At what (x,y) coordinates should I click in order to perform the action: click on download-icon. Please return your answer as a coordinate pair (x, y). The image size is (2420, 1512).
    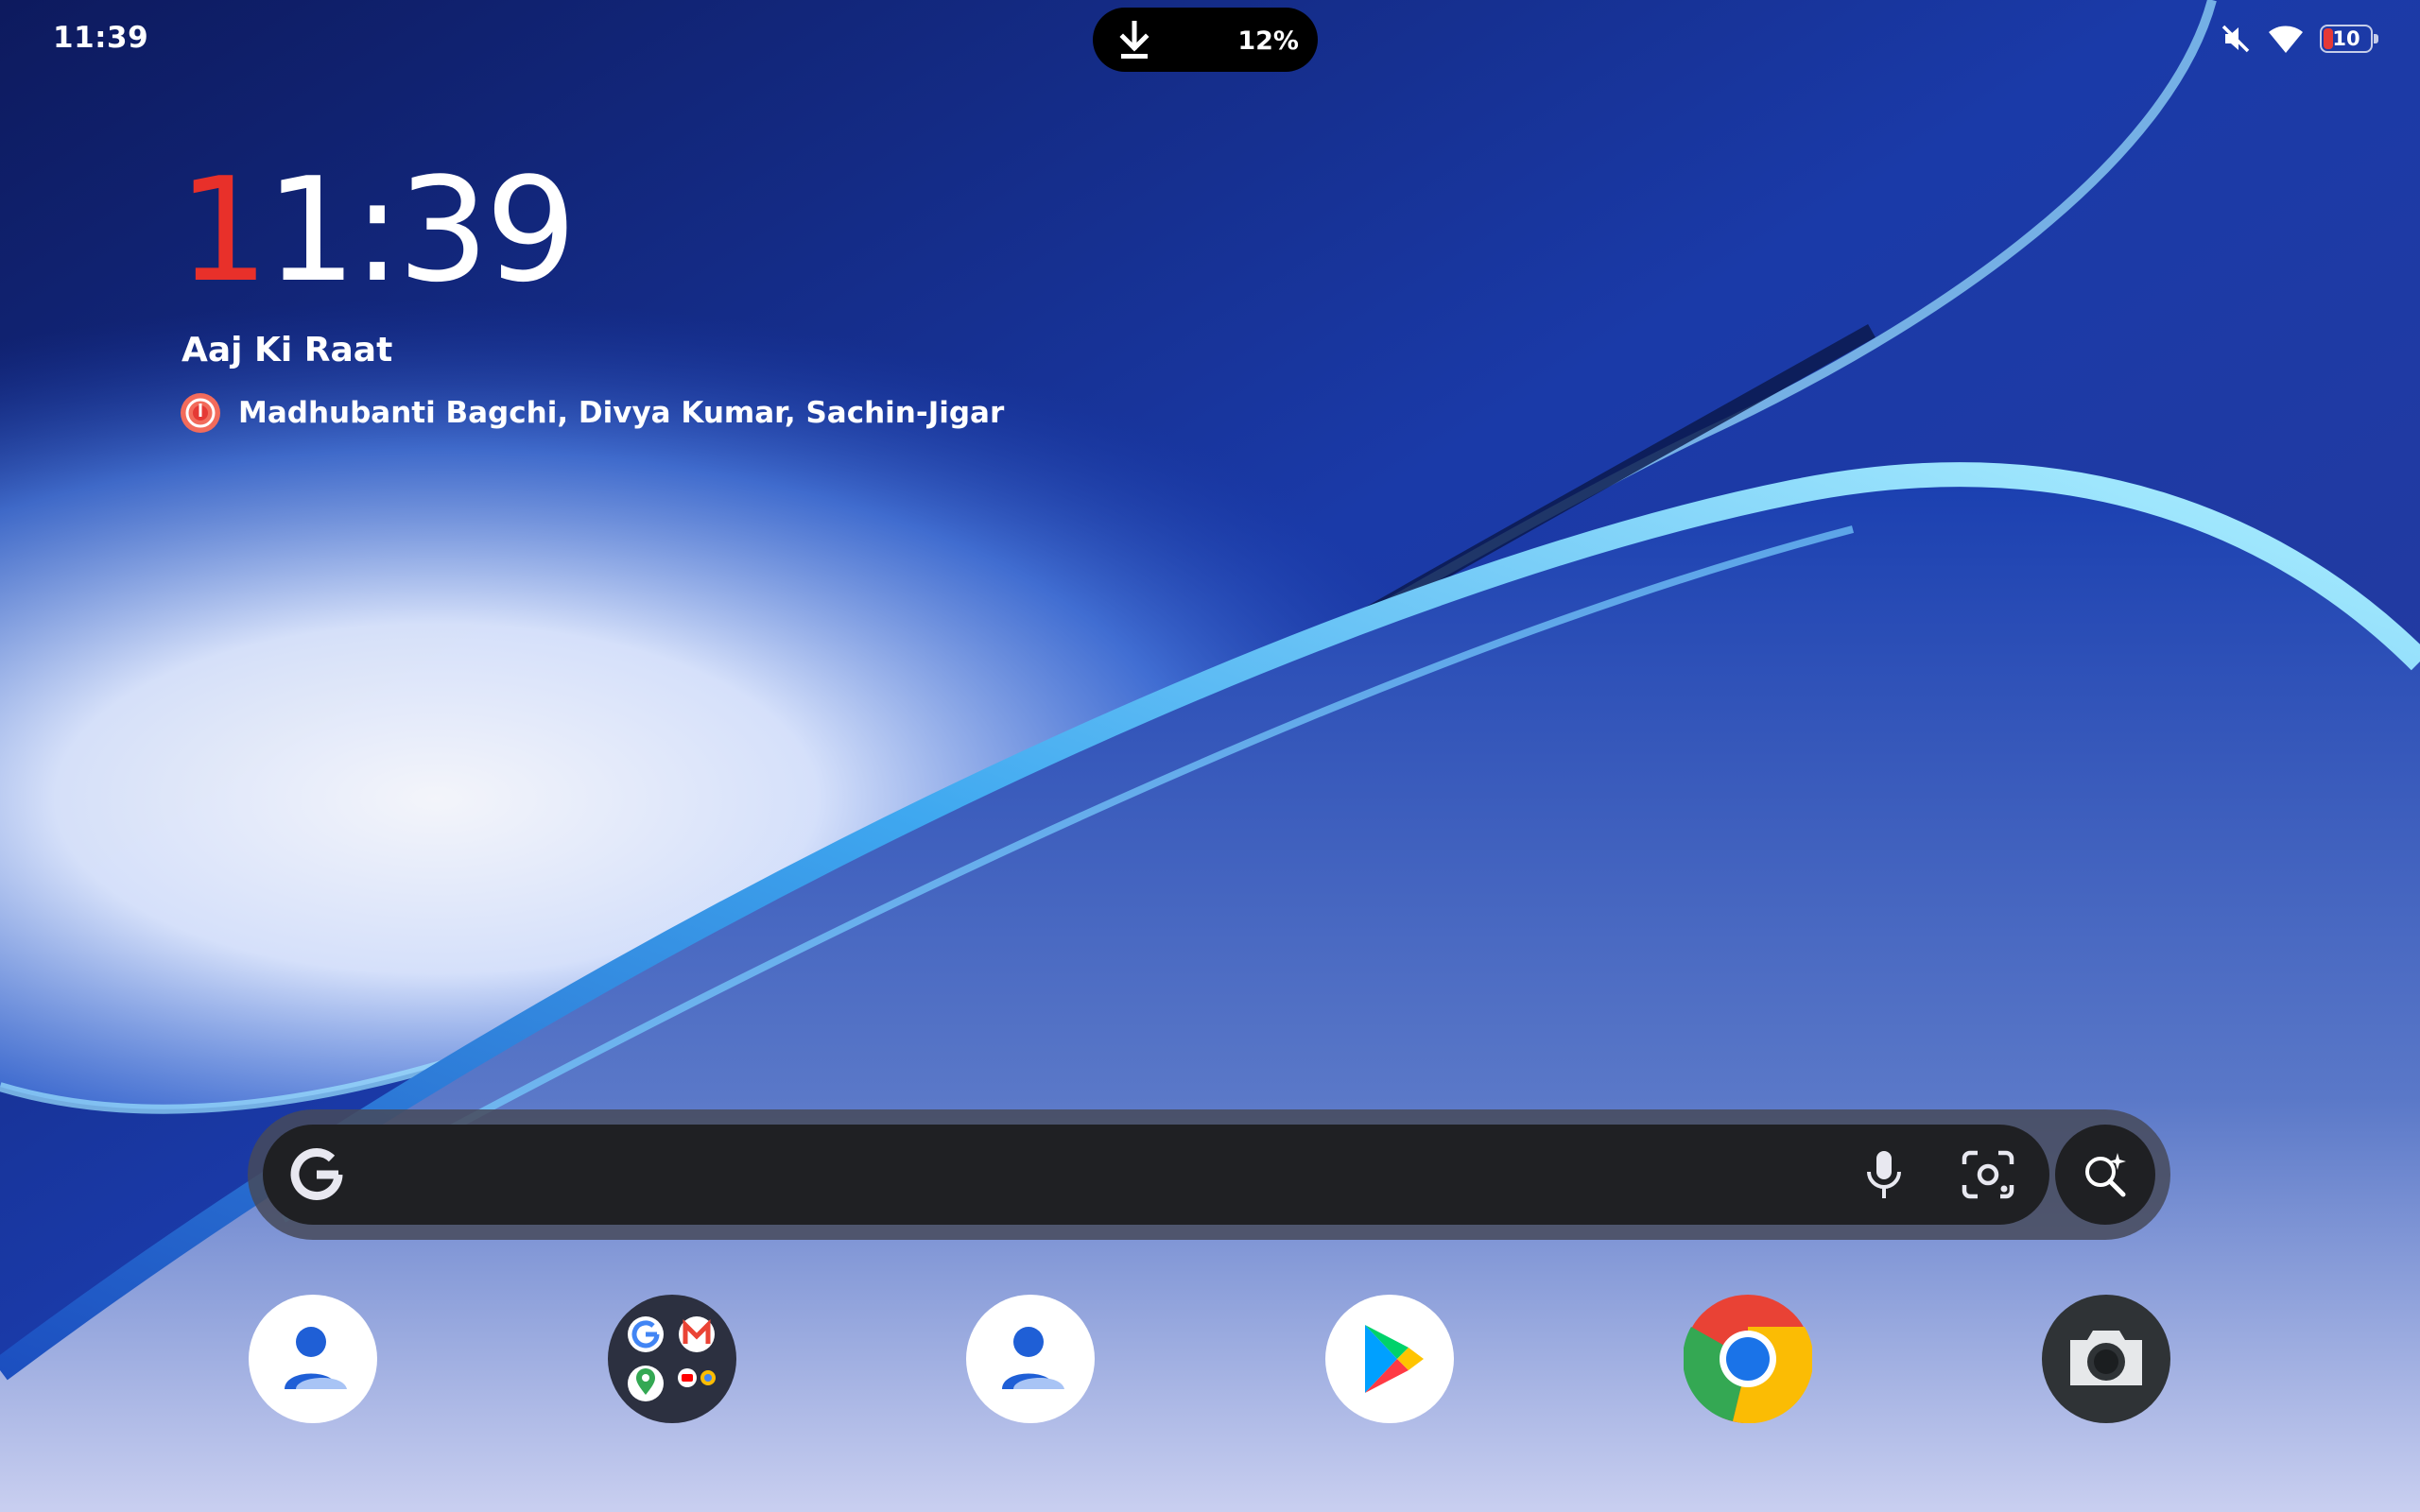
    Looking at the image, I should click on (1134, 40).